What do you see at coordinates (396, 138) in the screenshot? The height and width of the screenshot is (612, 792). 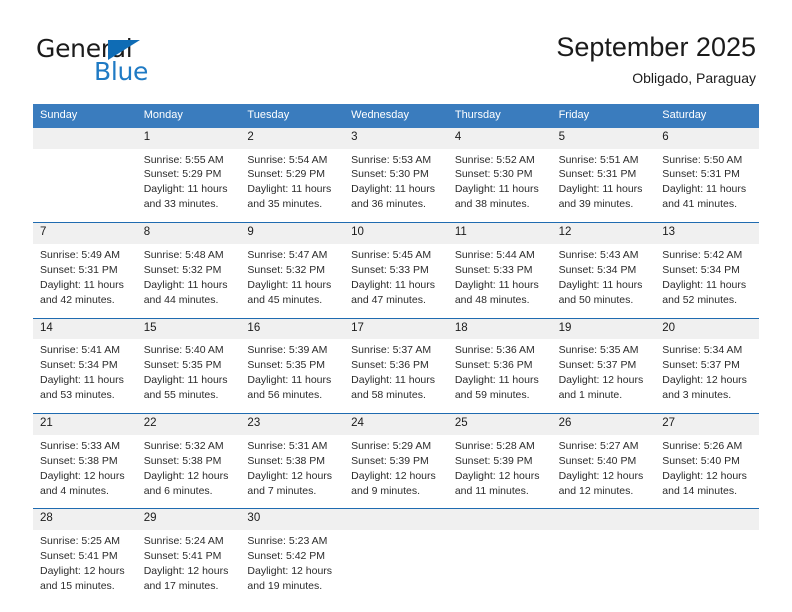 I see `day-number: 3` at bounding box center [396, 138].